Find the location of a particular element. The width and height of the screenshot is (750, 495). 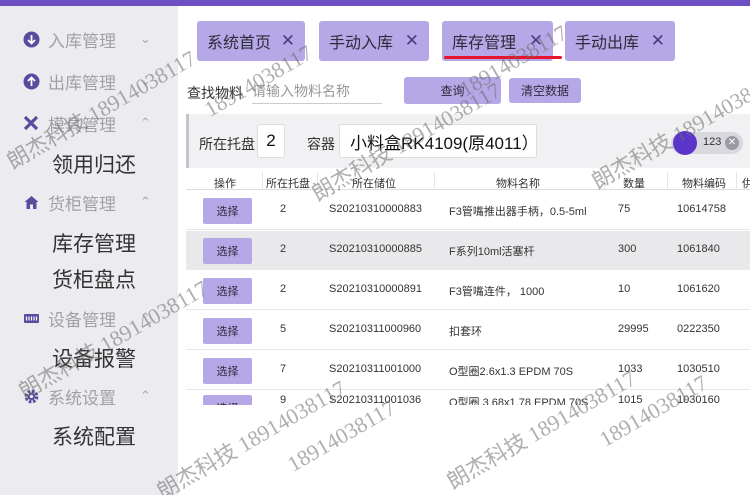

sidebar-item-label: 货柜管理 is located at coordinates (82, 204).